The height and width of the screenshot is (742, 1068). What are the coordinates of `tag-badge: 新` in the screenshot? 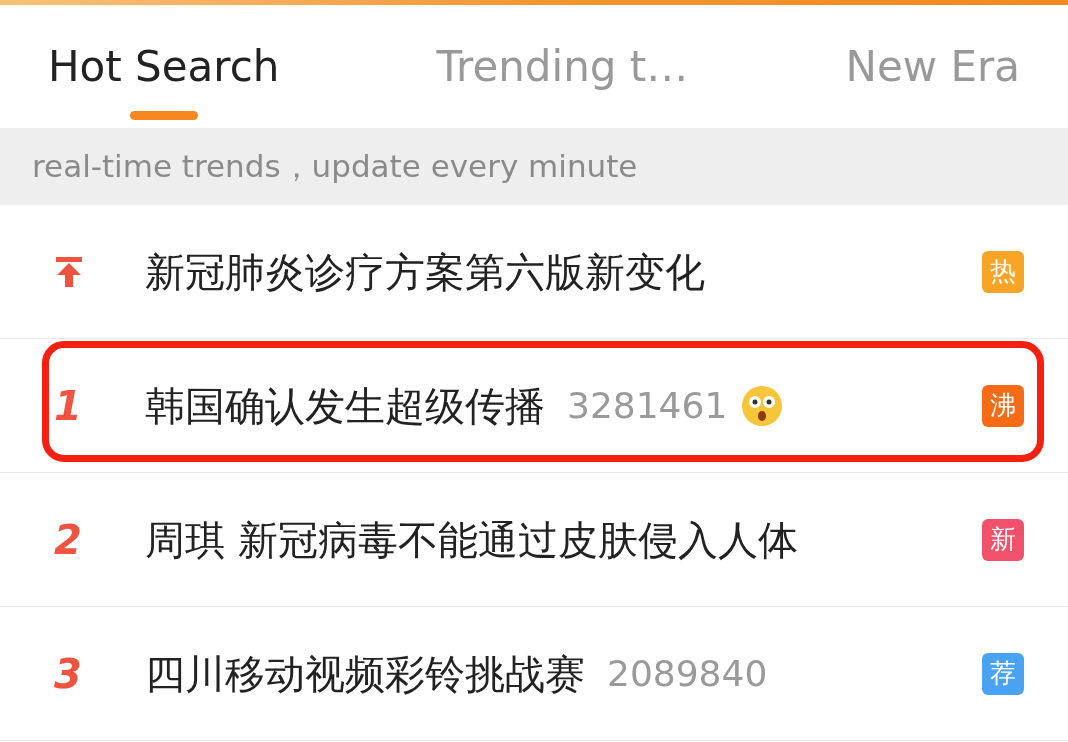 It's located at (1003, 539).